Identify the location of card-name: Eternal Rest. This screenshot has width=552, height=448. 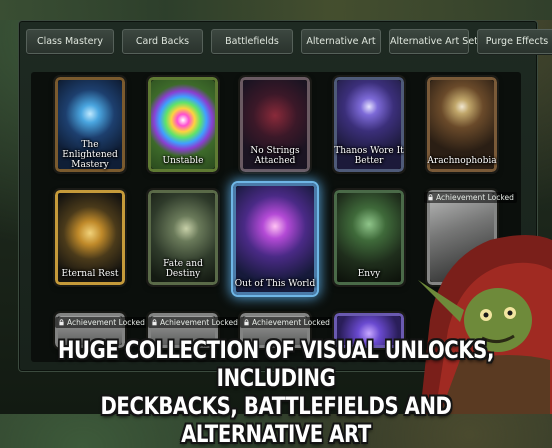
(90, 274).